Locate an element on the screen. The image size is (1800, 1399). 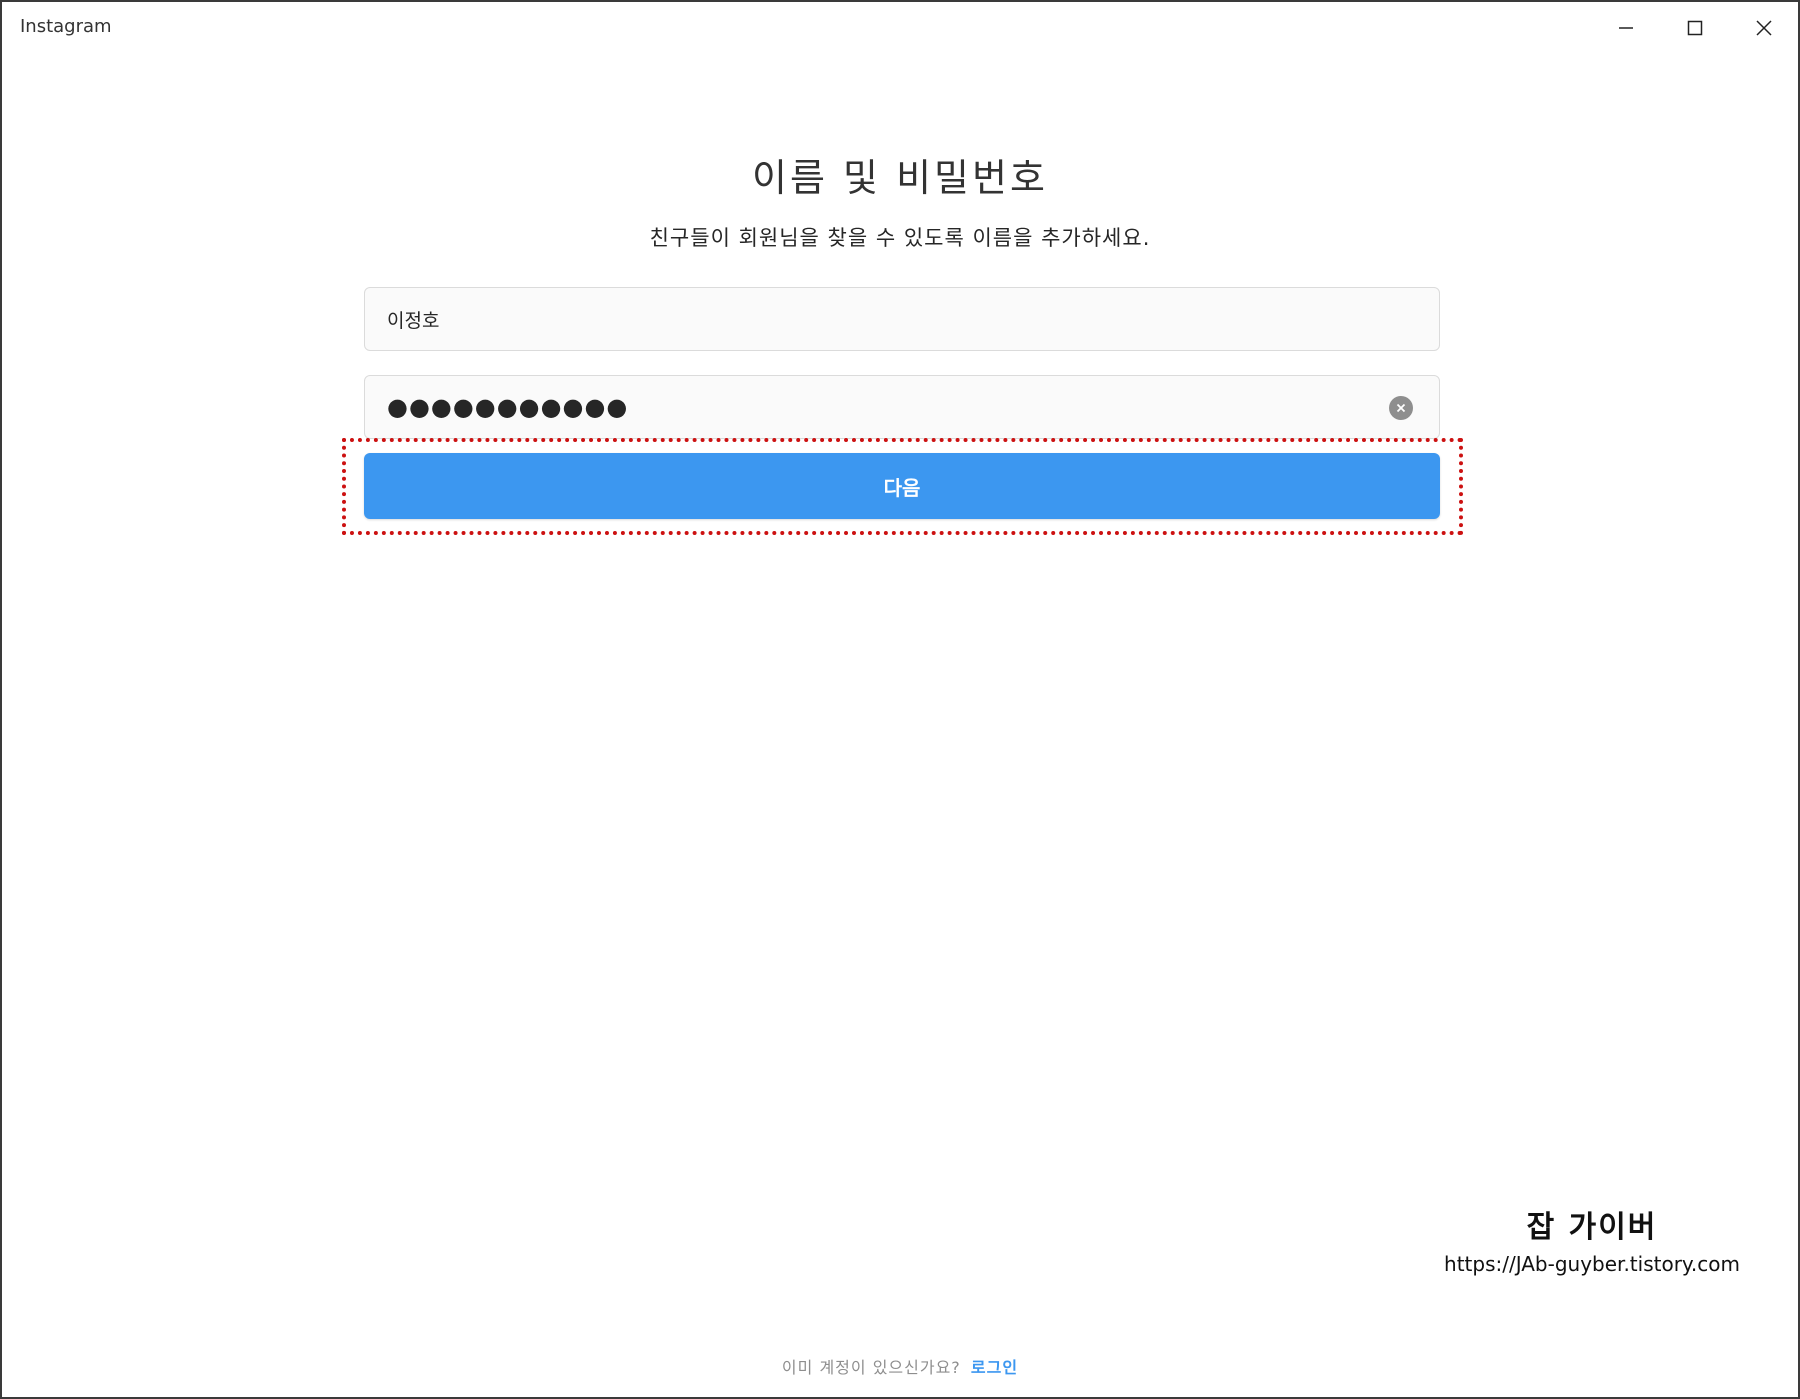
watermark-name: 잡 가이버 is located at coordinates (1592, 1227).